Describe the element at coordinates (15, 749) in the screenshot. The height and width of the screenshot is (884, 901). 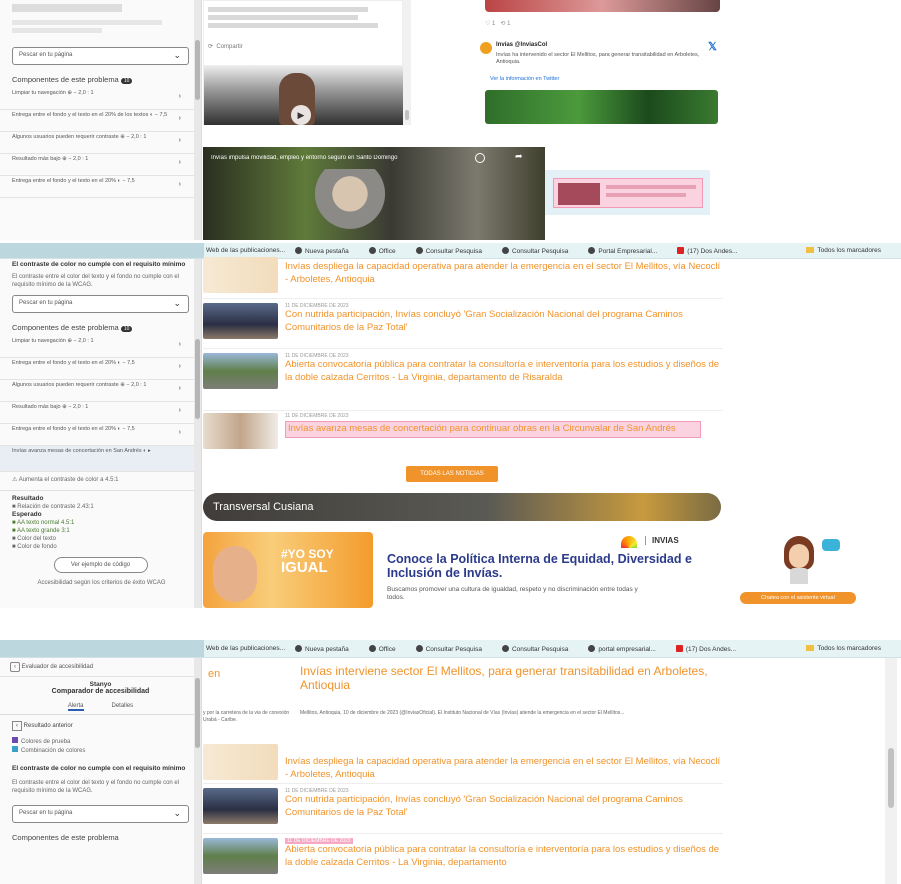
I see `swatch-cyan` at that location.